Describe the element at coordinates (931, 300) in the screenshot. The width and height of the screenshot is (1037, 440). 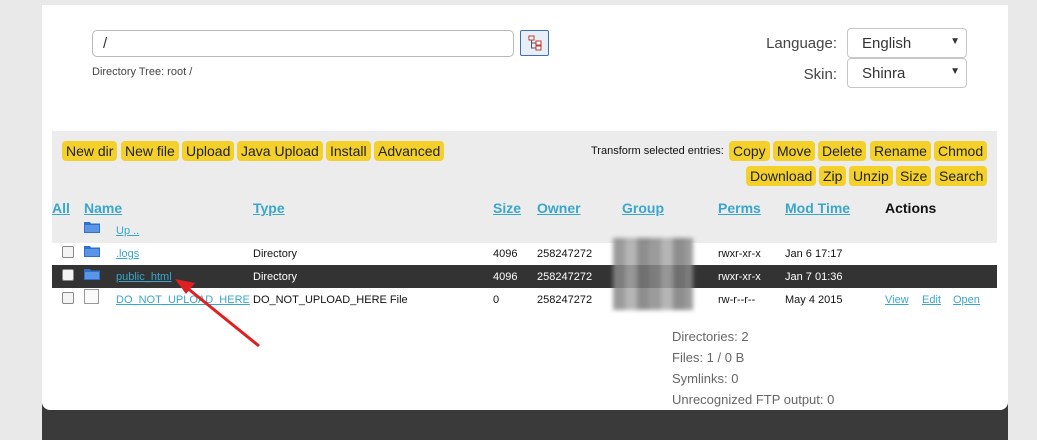
I see `edit-link: Edit` at that location.